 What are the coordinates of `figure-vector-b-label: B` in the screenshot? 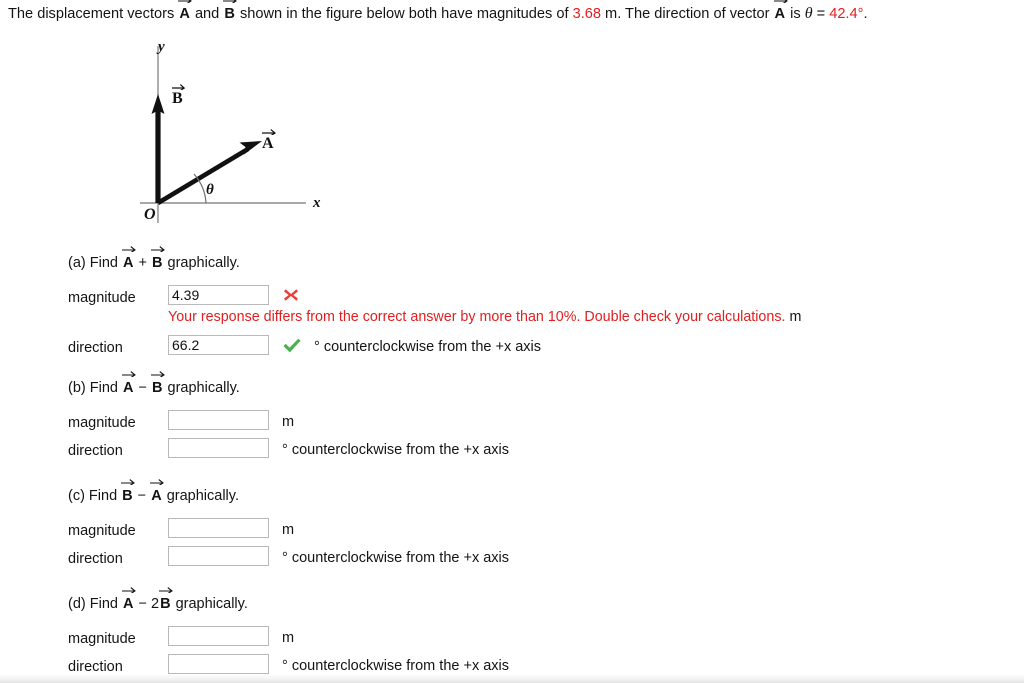 It's located at (179, 96).